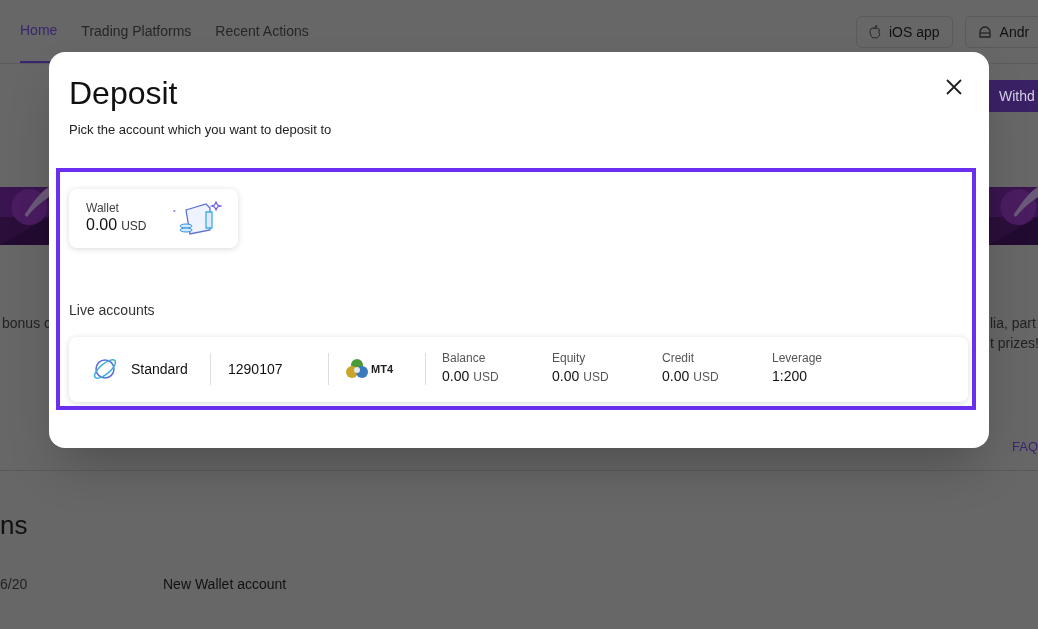  What do you see at coordinates (255, 369) in the screenshot?
I see `account-number: 1290107` at bounding box center [255, 369].